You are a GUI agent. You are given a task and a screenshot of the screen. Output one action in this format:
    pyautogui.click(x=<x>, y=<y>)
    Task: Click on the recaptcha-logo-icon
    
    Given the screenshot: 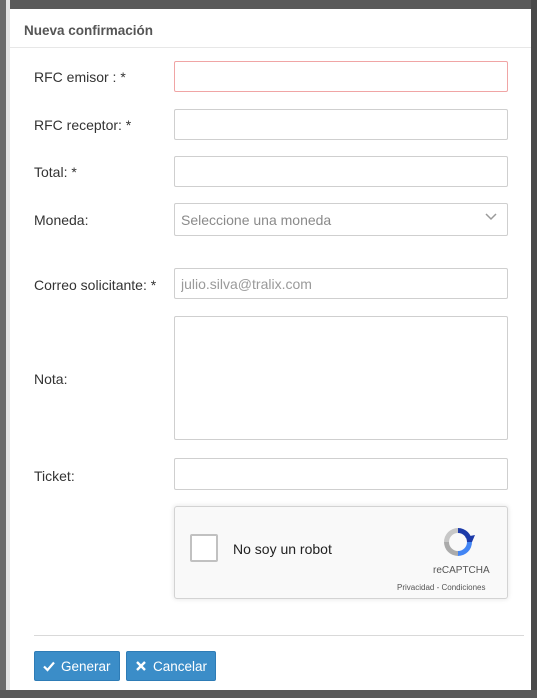 What is the action you would take?
    pyautogui.click(x=459, y=542)
    